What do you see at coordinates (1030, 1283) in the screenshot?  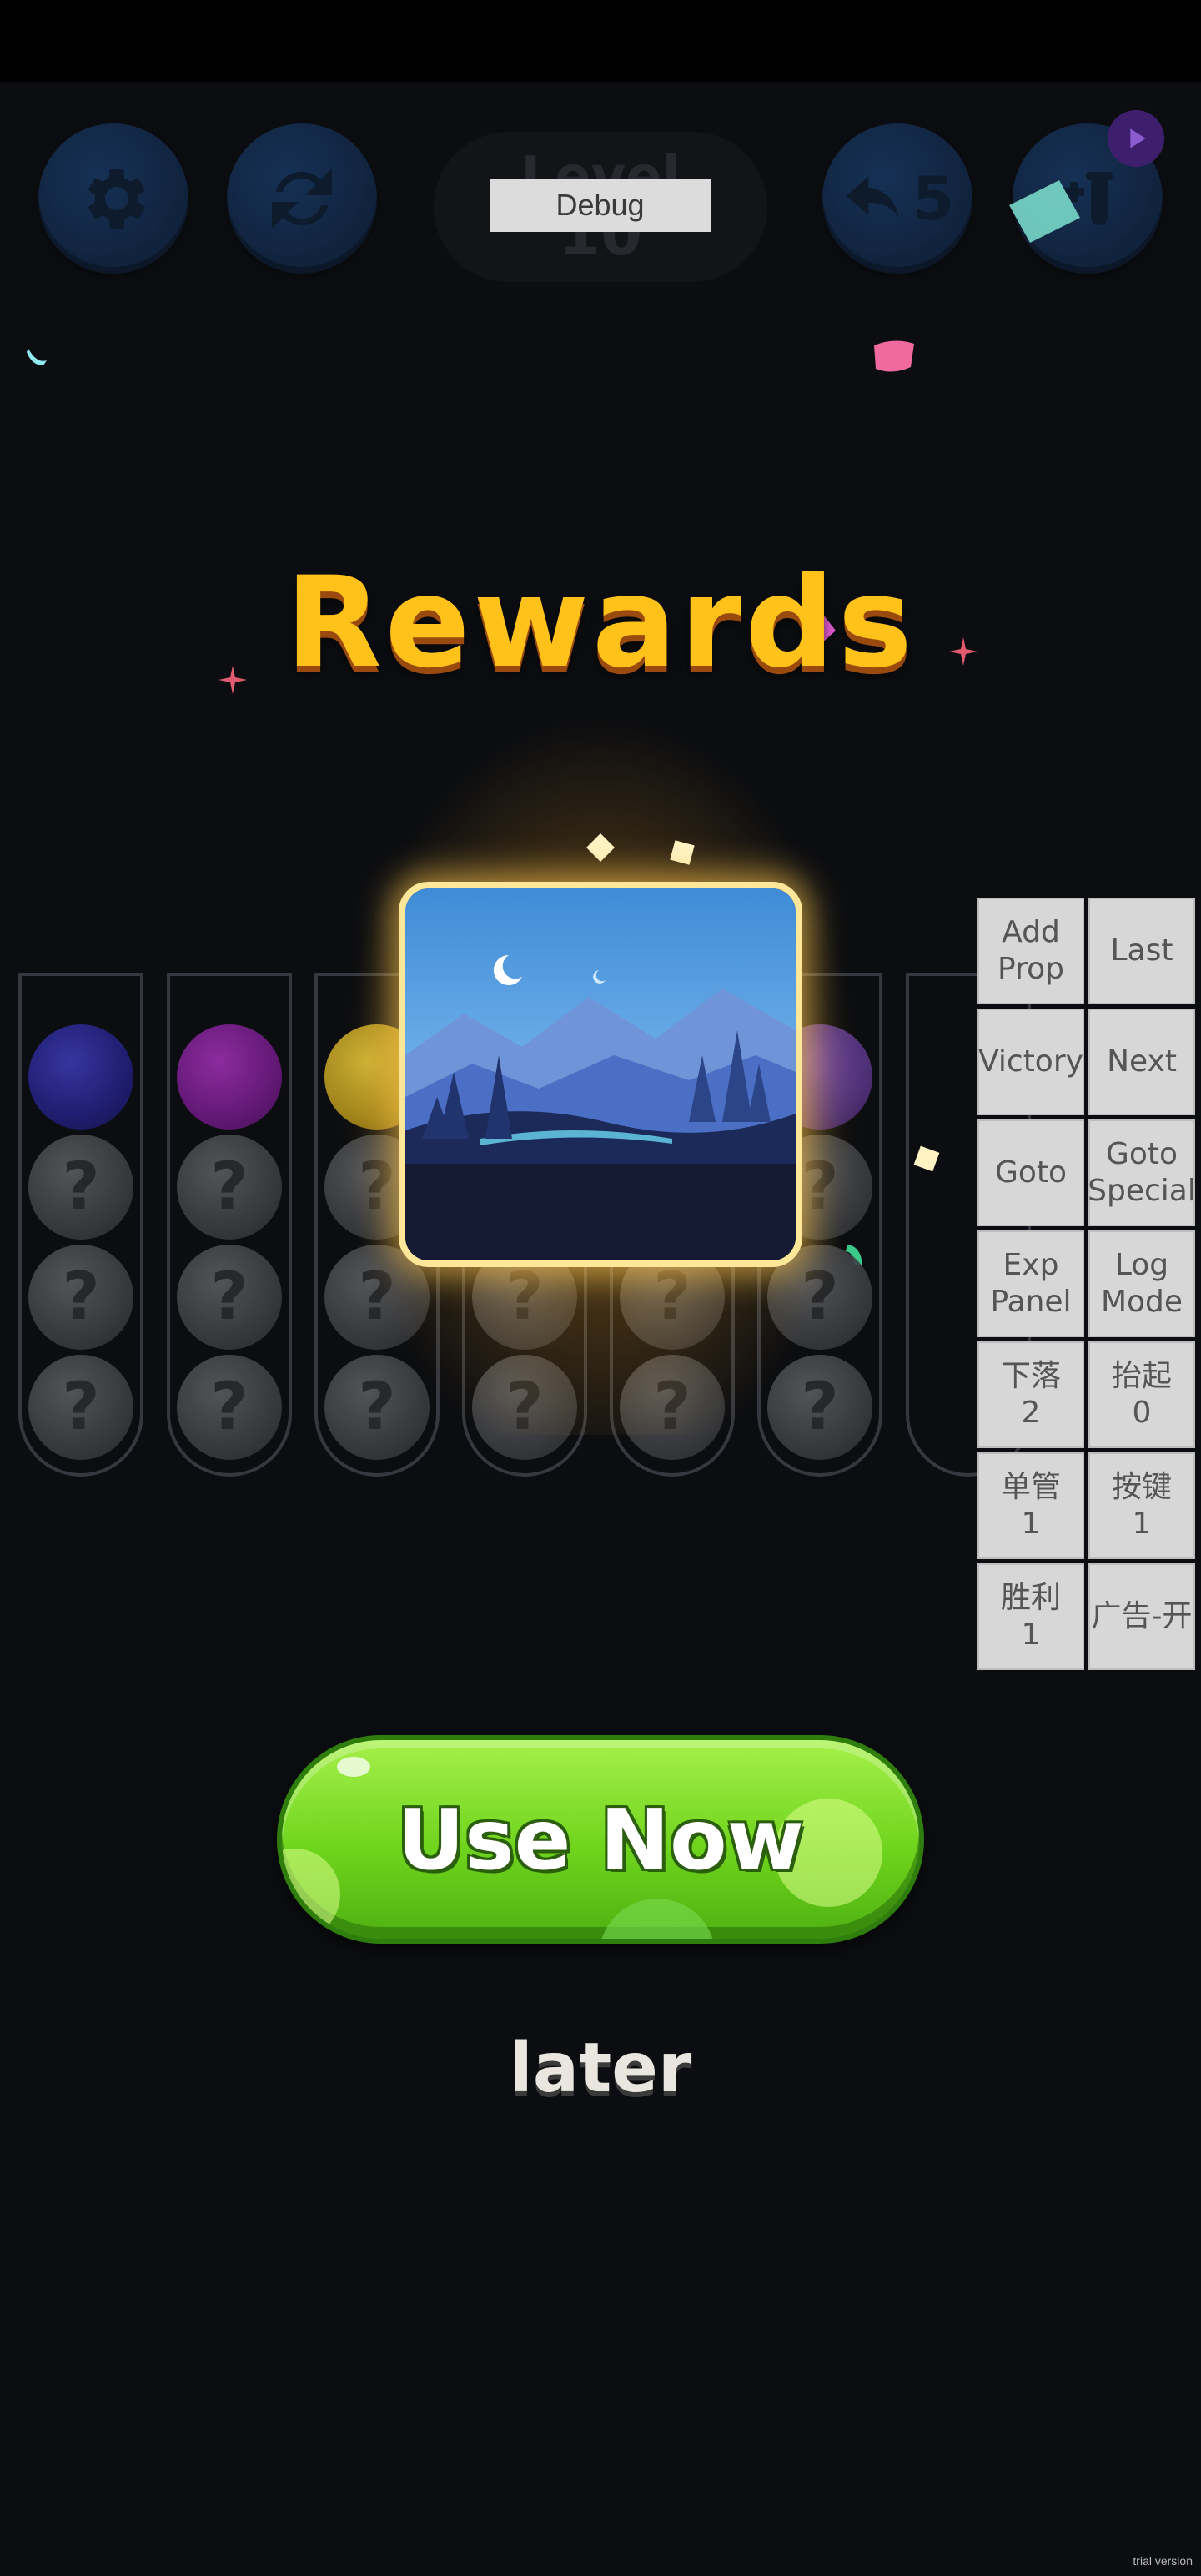 I see `debug-panel-button: Exp Panel` at bounding box center [1030, 1283].